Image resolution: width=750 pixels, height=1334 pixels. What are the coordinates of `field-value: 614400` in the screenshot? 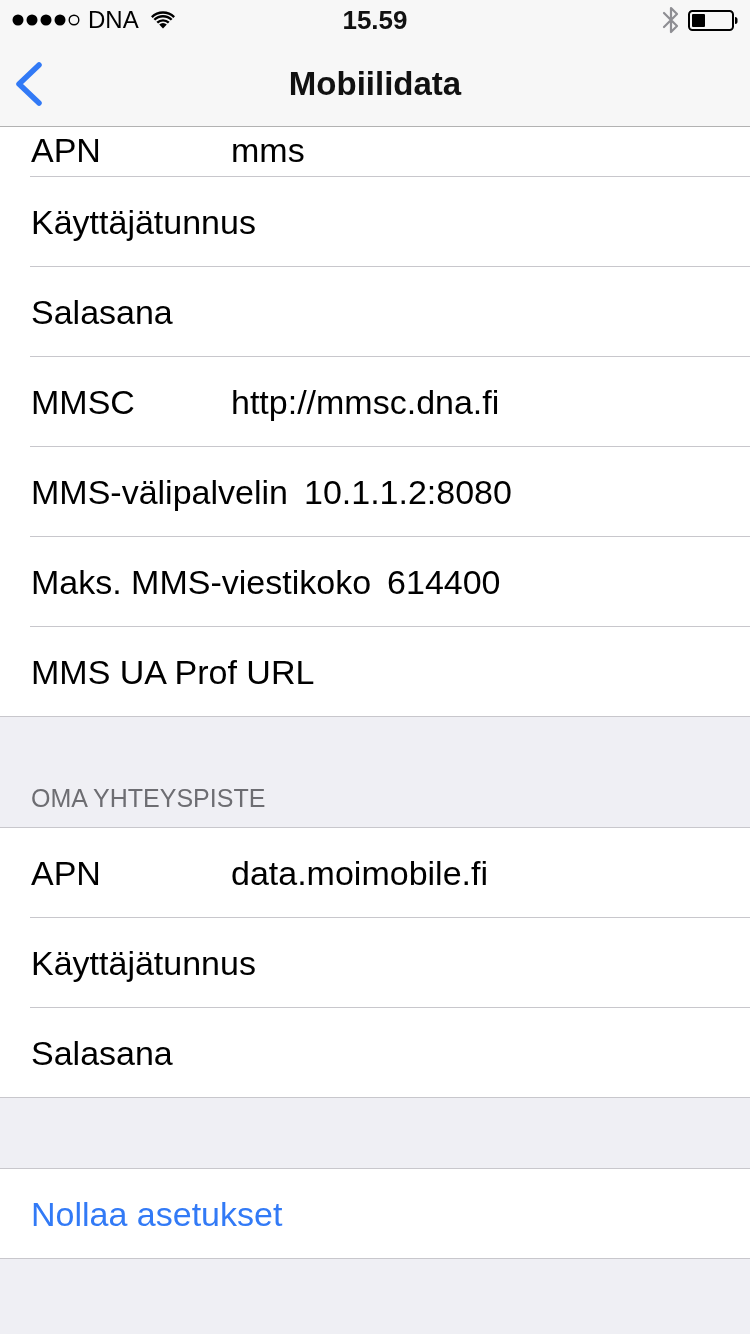 It's located at (444, 581).